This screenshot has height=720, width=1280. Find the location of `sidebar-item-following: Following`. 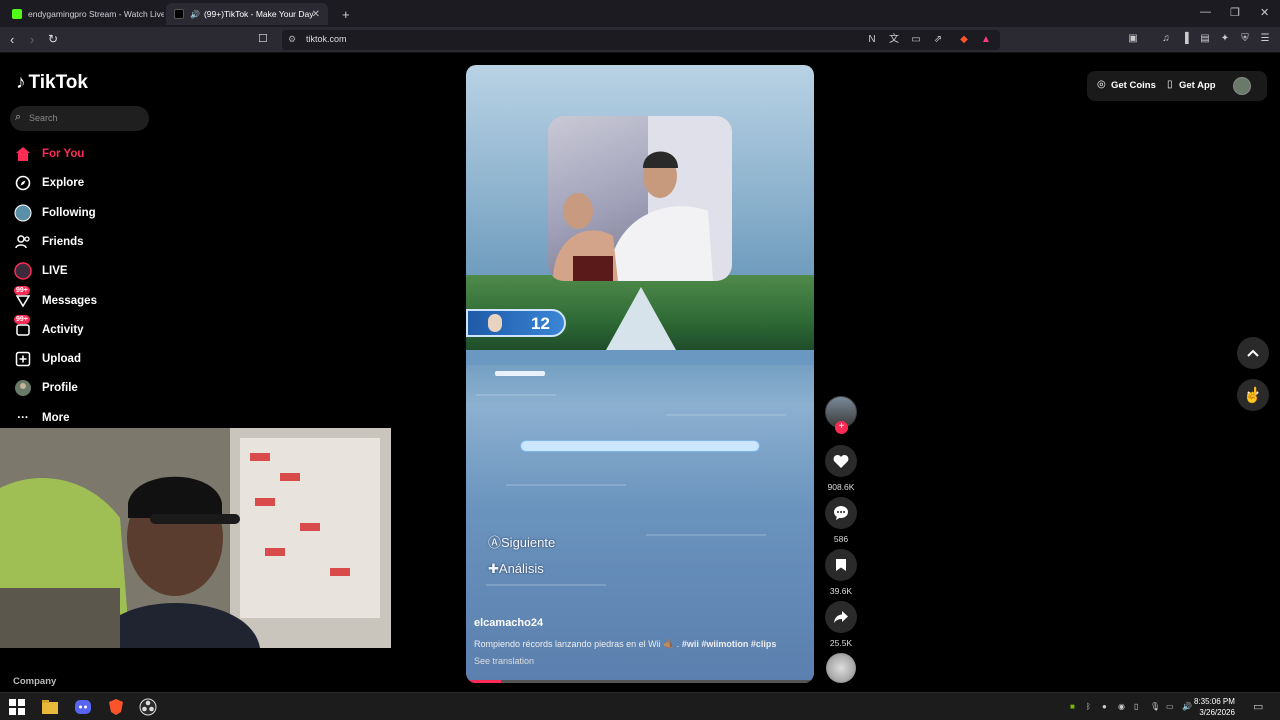

sidebar-item-following: Following is located at coordinates (55, 213).